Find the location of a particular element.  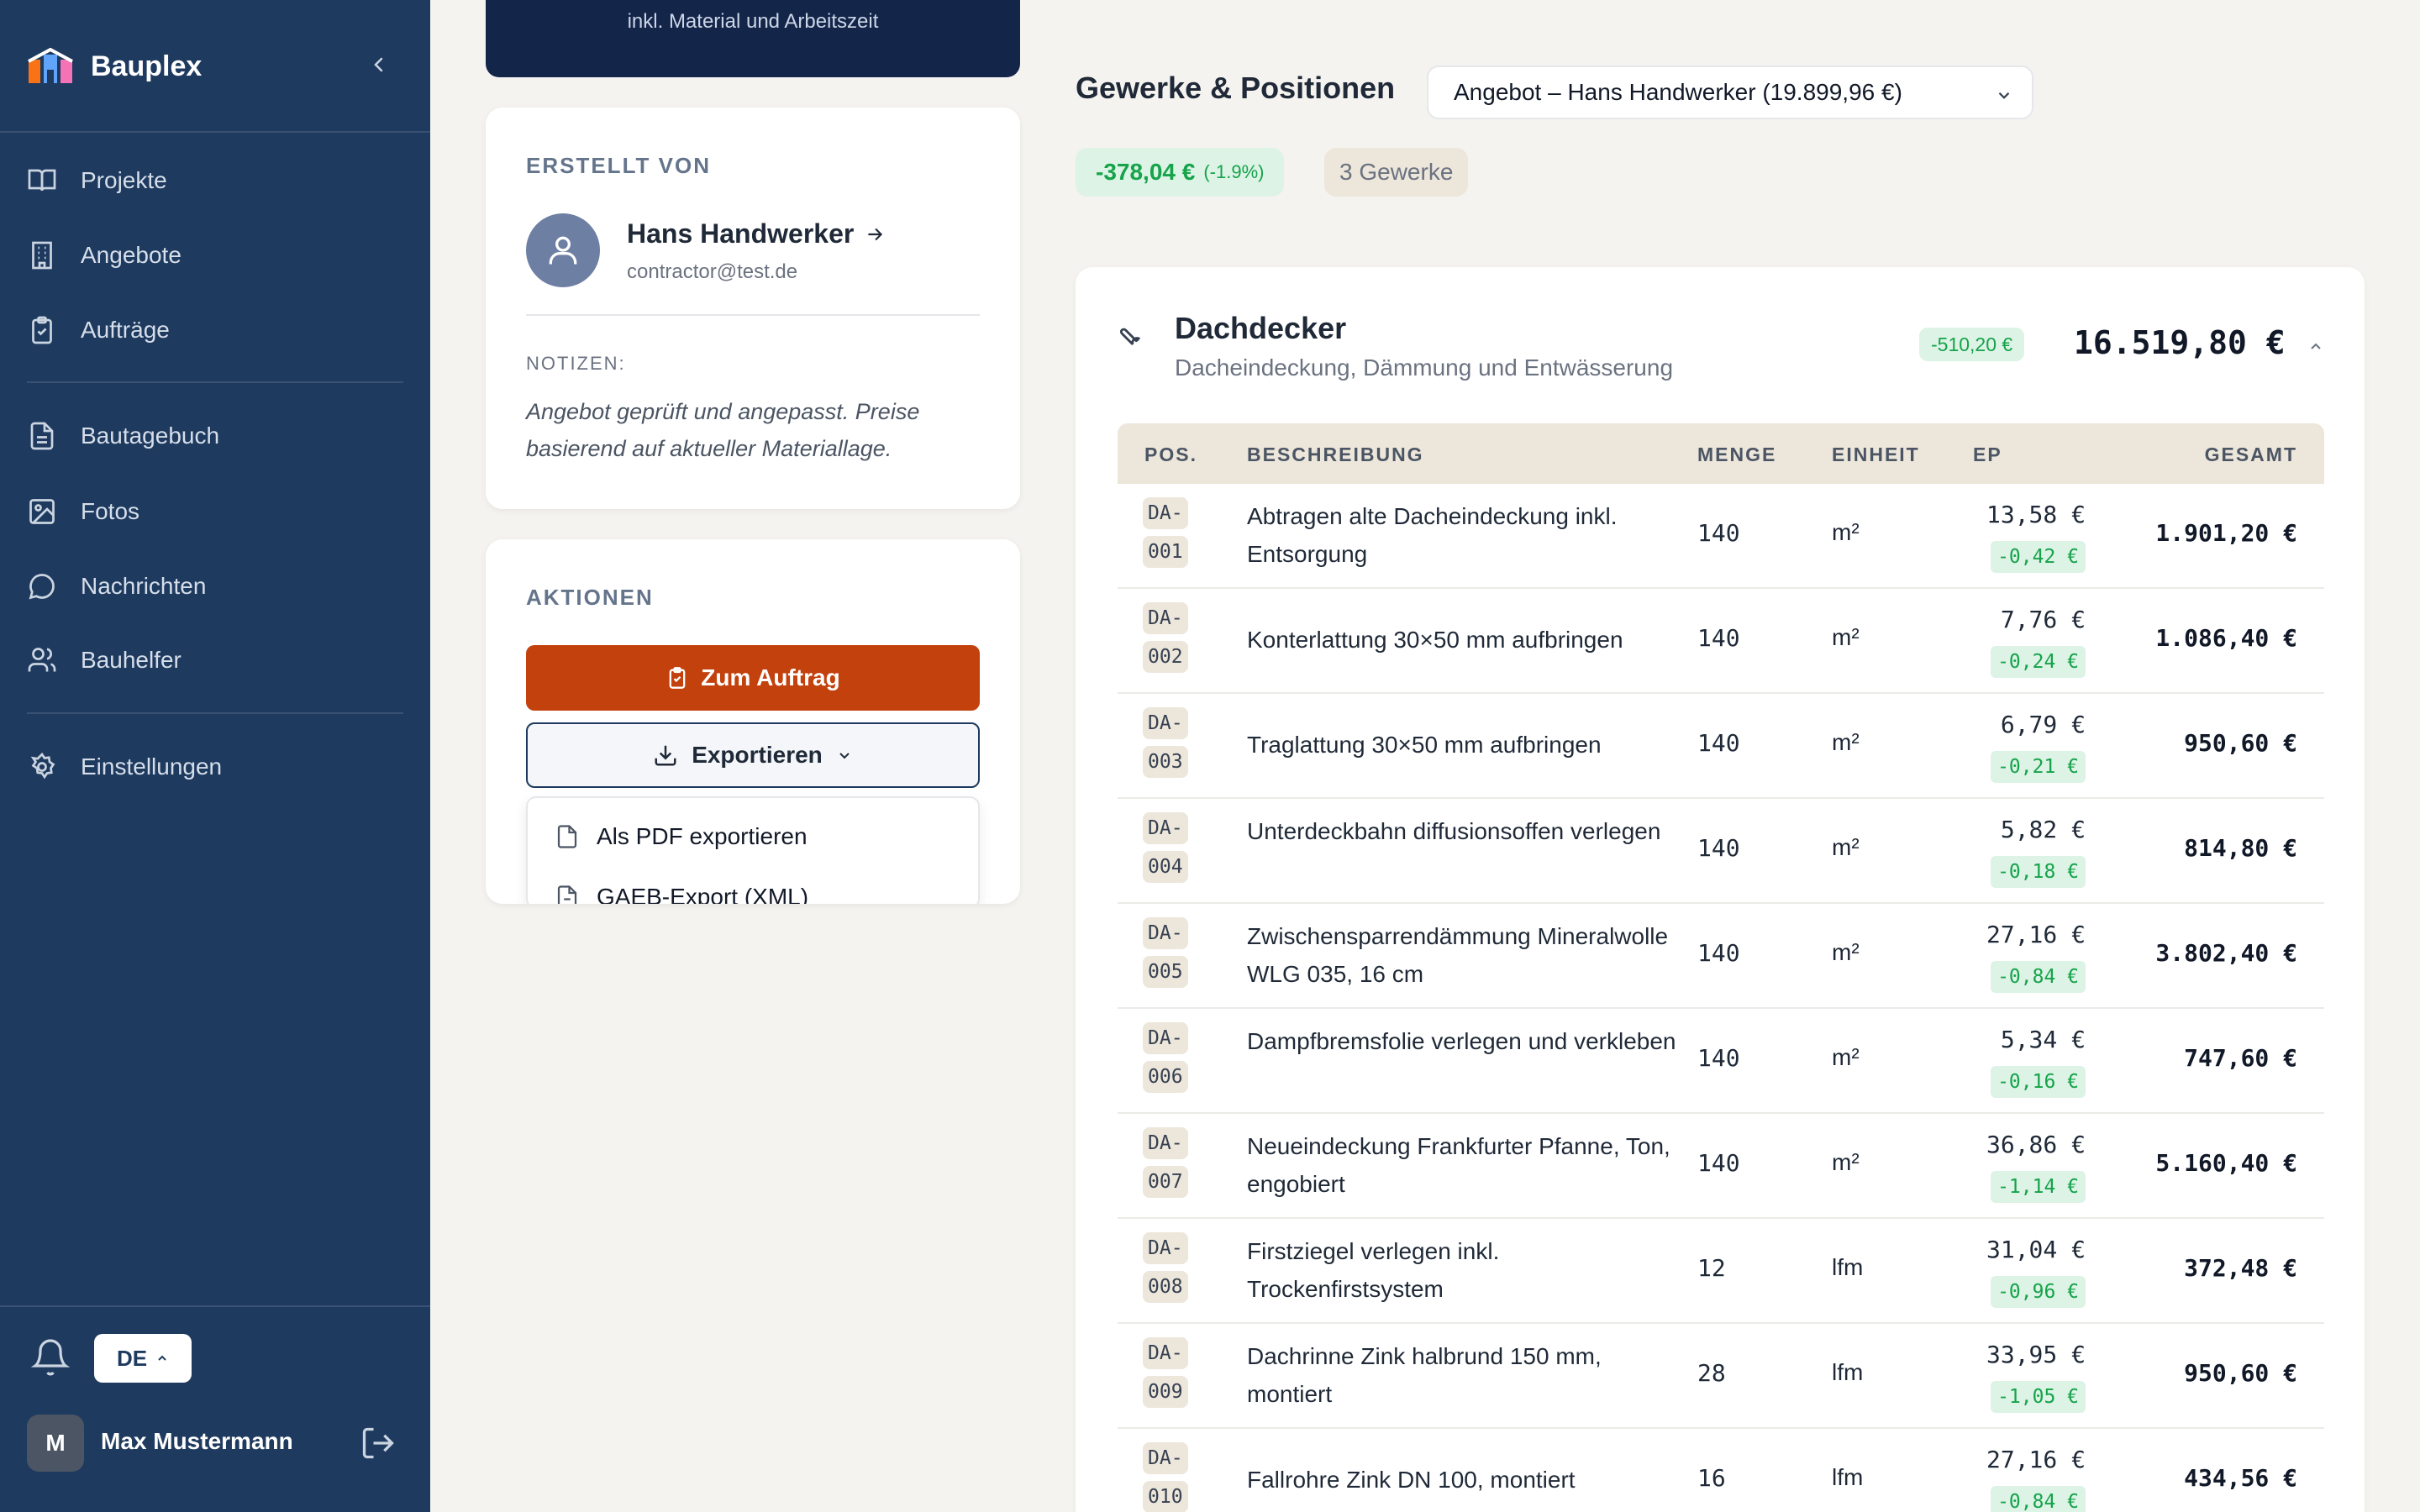

row-unit-price-difference: -0,24 € is located at coordinates (2039, 662).